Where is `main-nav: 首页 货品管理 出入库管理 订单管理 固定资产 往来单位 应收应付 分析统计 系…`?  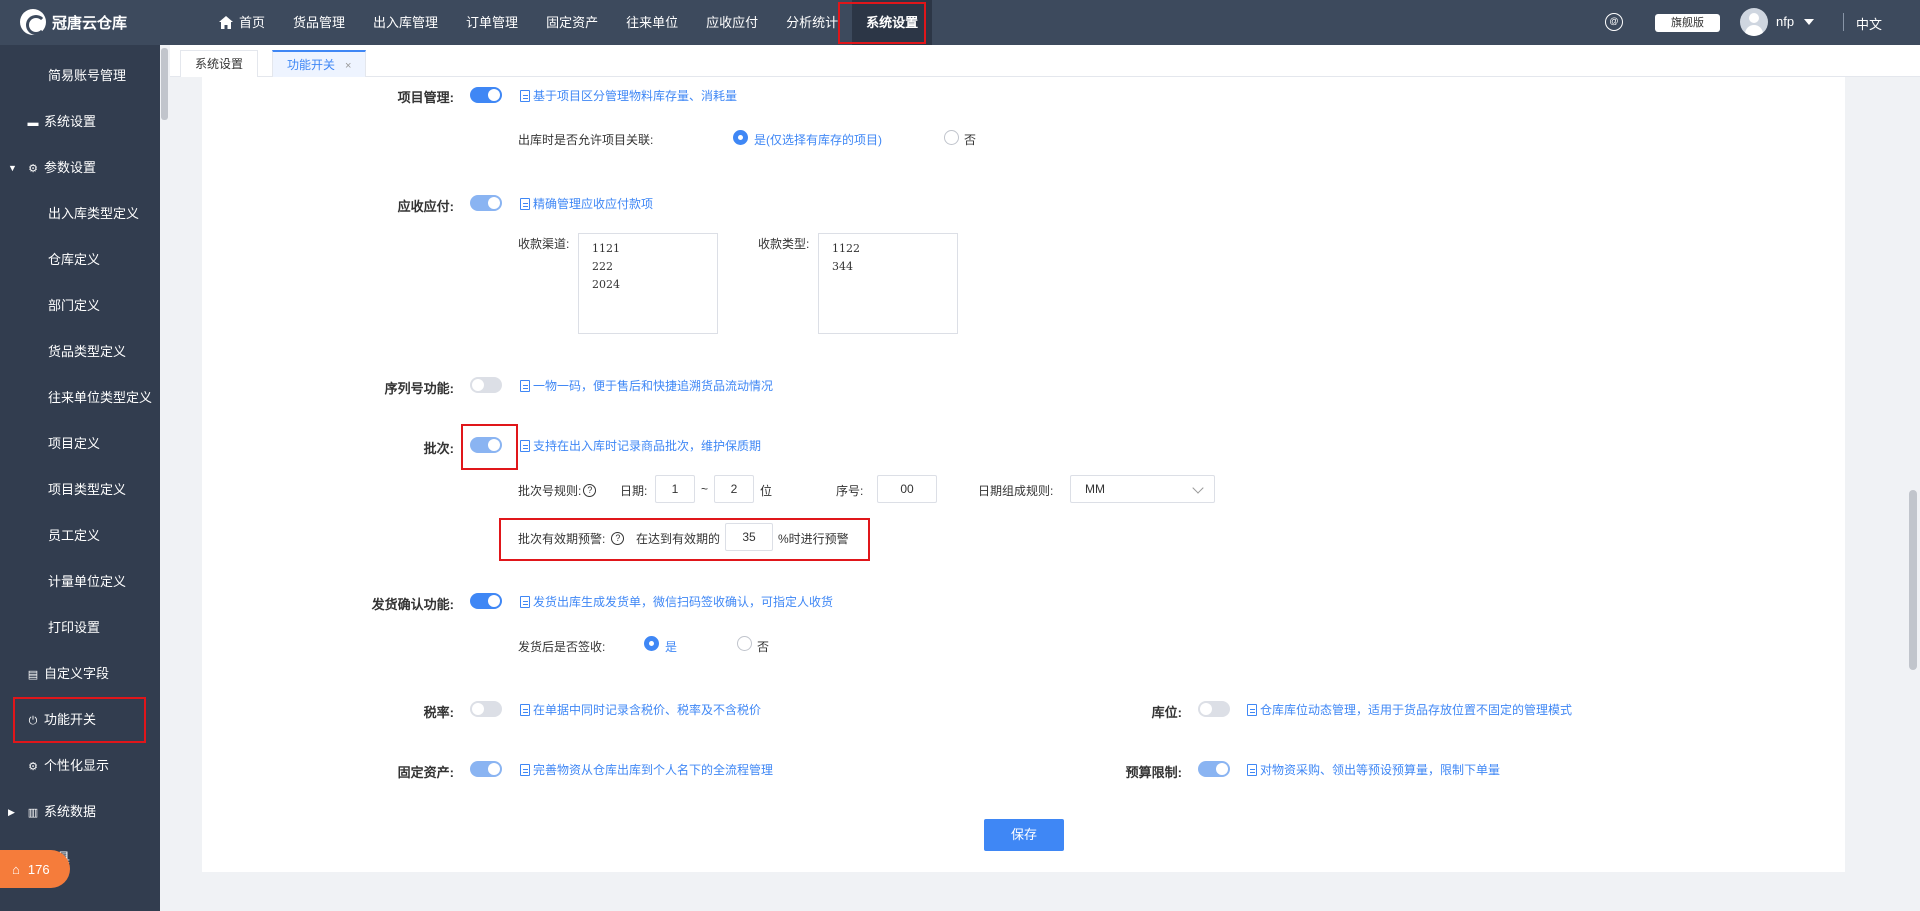
main-nav: 首页 货品管理 出入库管理 订单管理 固定资产 往来单位 应收应付 分析统计 系… is located at coordinates (569, 22).